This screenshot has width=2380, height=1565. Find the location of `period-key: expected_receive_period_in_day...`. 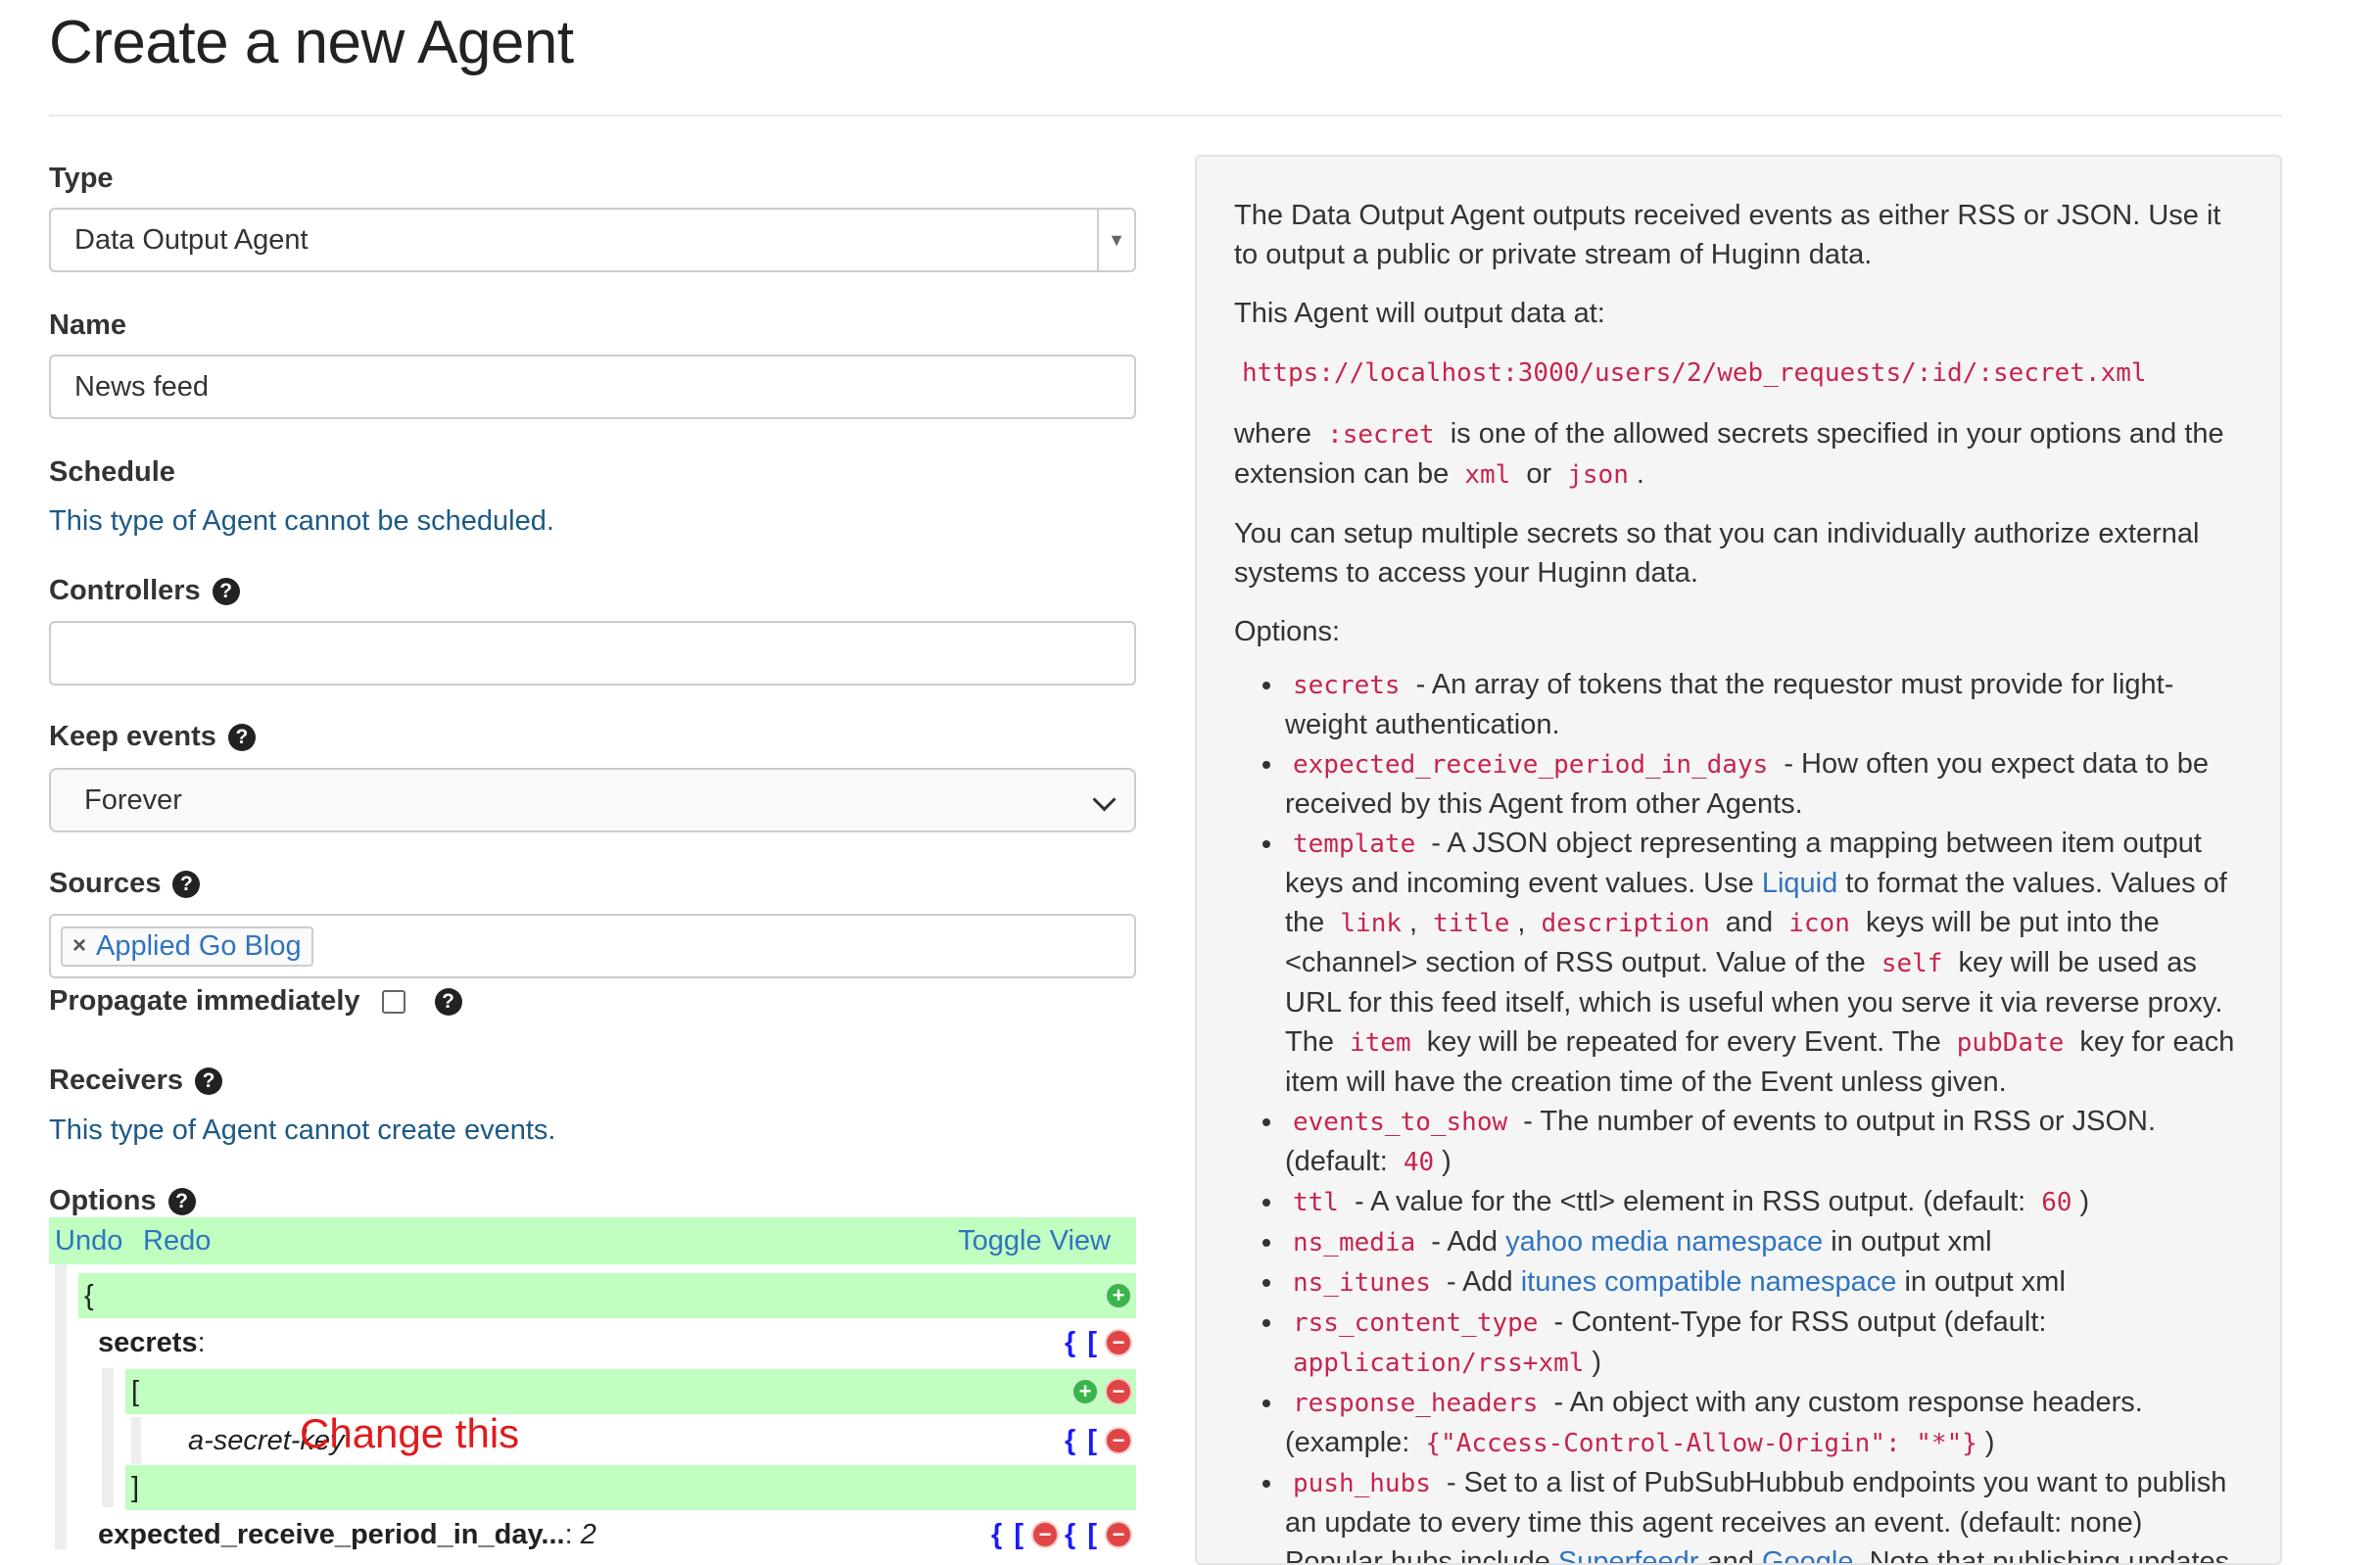

period-key: expected_receive_period_in_day... is located at coordinates (331, 1534).